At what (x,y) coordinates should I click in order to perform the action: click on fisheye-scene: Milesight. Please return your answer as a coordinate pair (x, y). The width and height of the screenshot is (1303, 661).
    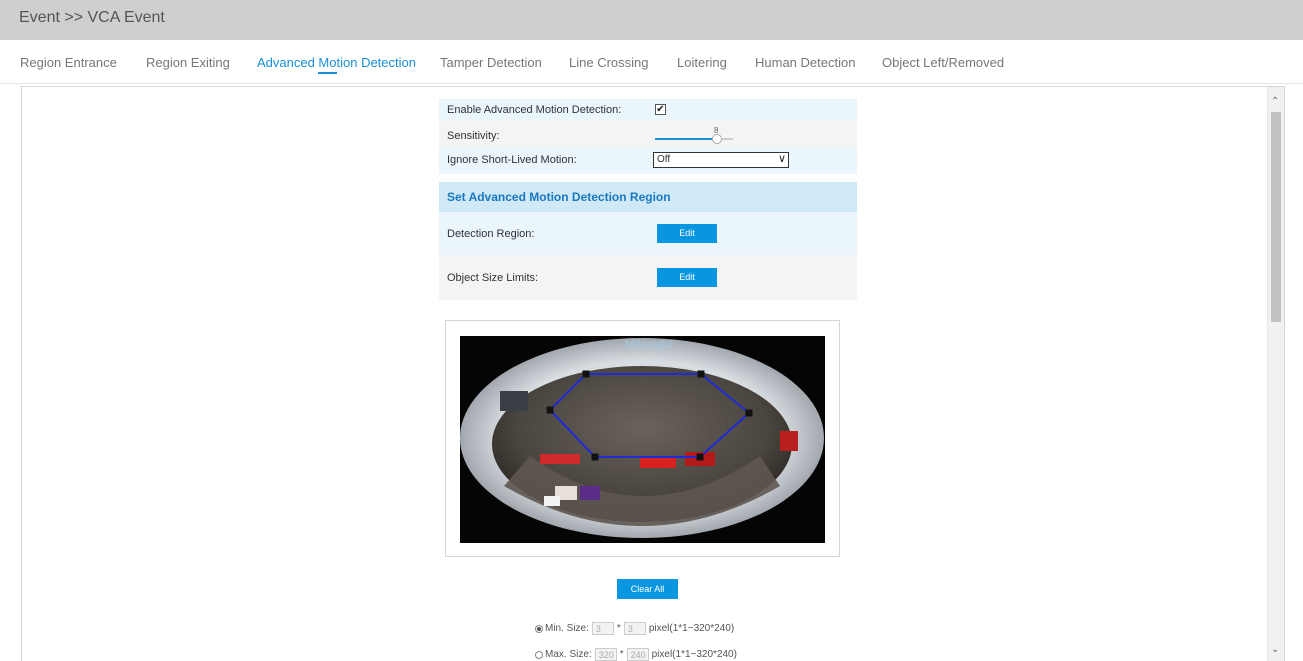
    Looking at the image, I should click on (642, 437).